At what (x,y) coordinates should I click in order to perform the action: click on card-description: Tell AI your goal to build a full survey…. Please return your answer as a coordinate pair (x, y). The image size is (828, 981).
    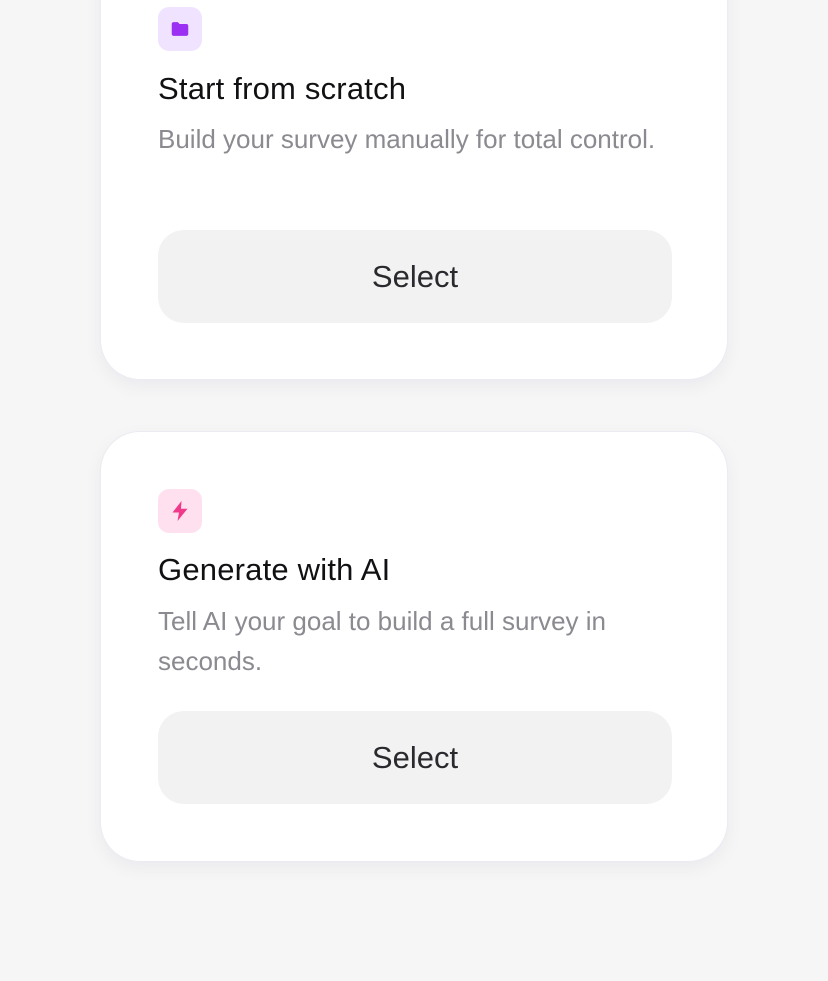
    Looking at the image, I should click on (382, 641).